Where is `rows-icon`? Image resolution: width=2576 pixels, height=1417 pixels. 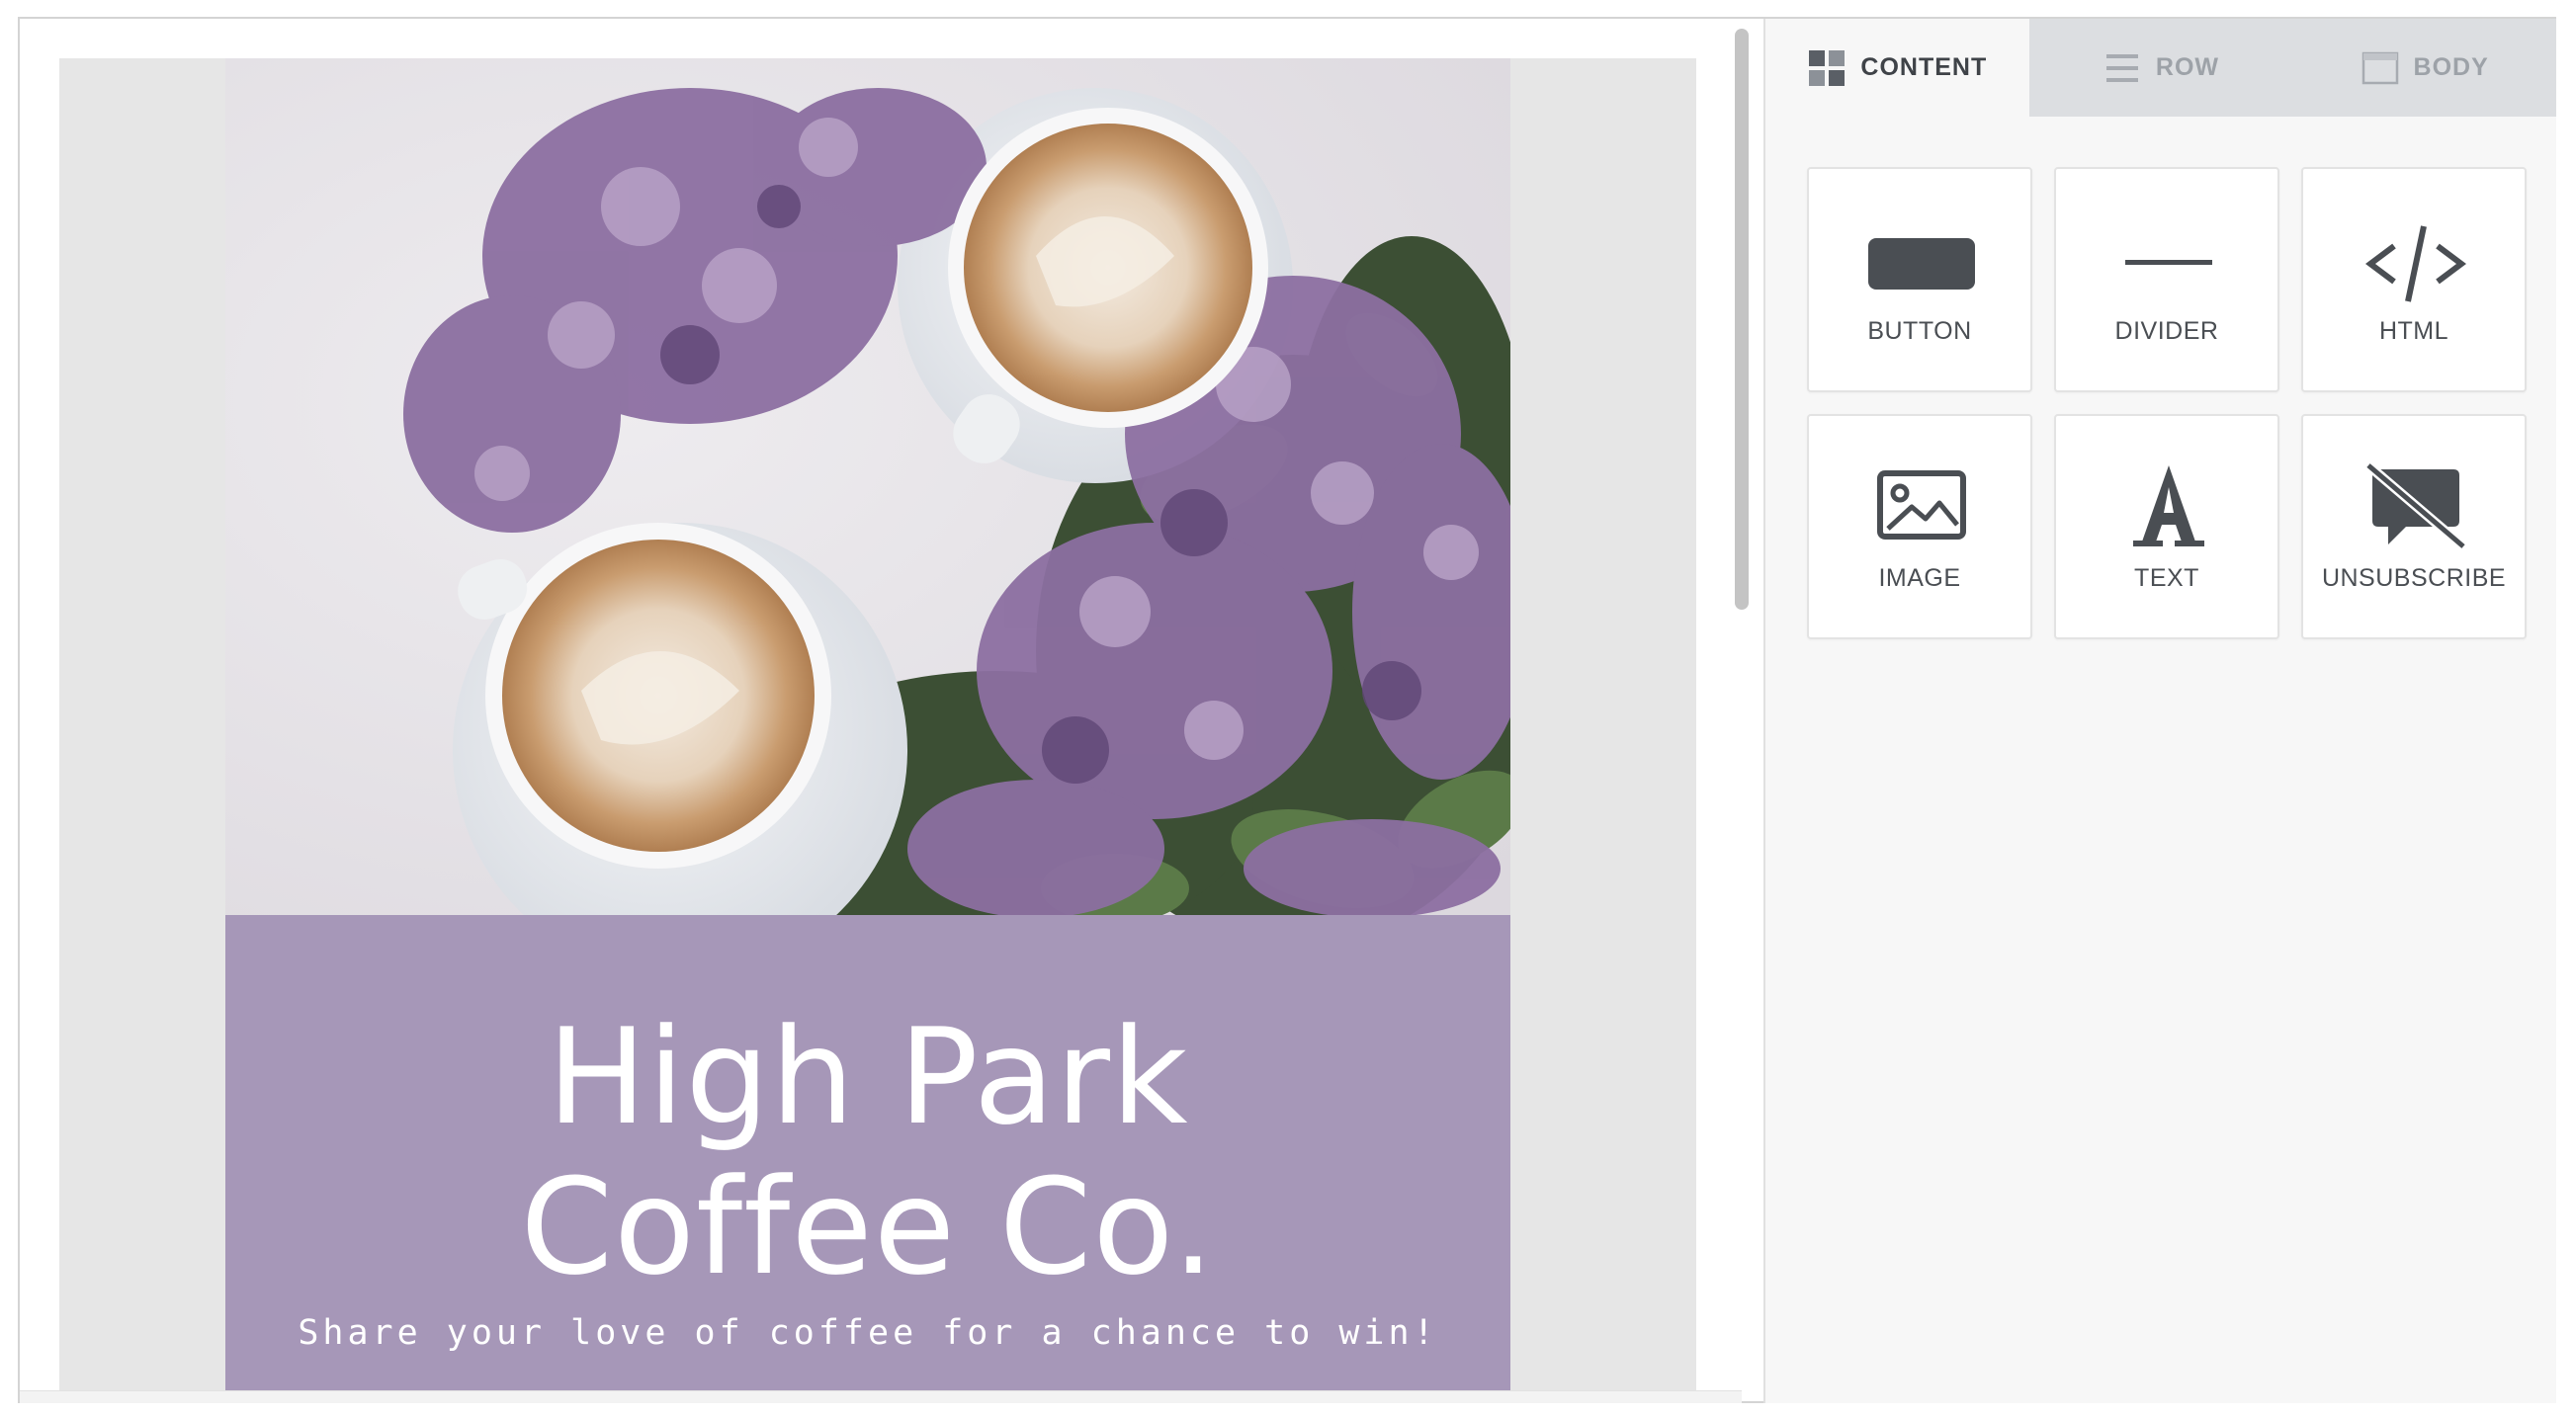 rows-icon is located at coordinates (2121, 67).